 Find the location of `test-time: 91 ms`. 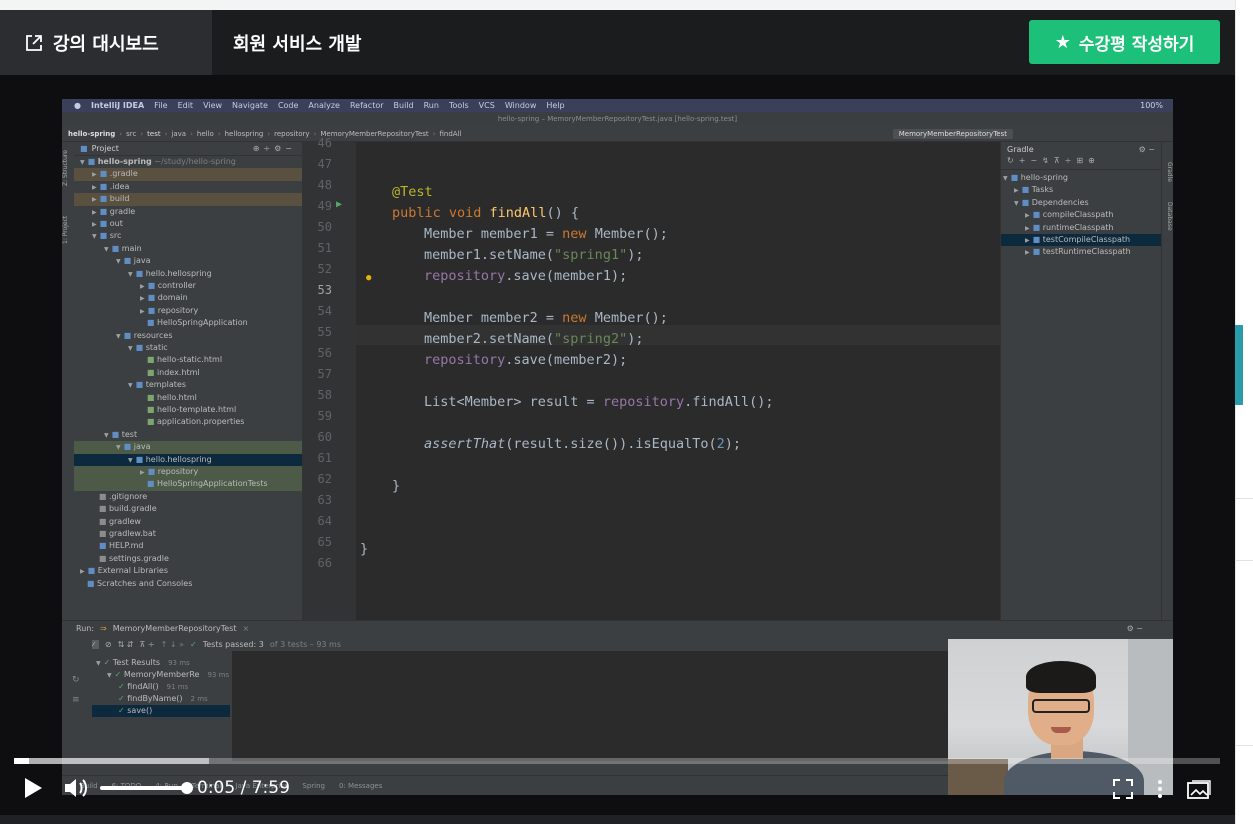

test-time: 91 ms is located at coordinates (177, 687).